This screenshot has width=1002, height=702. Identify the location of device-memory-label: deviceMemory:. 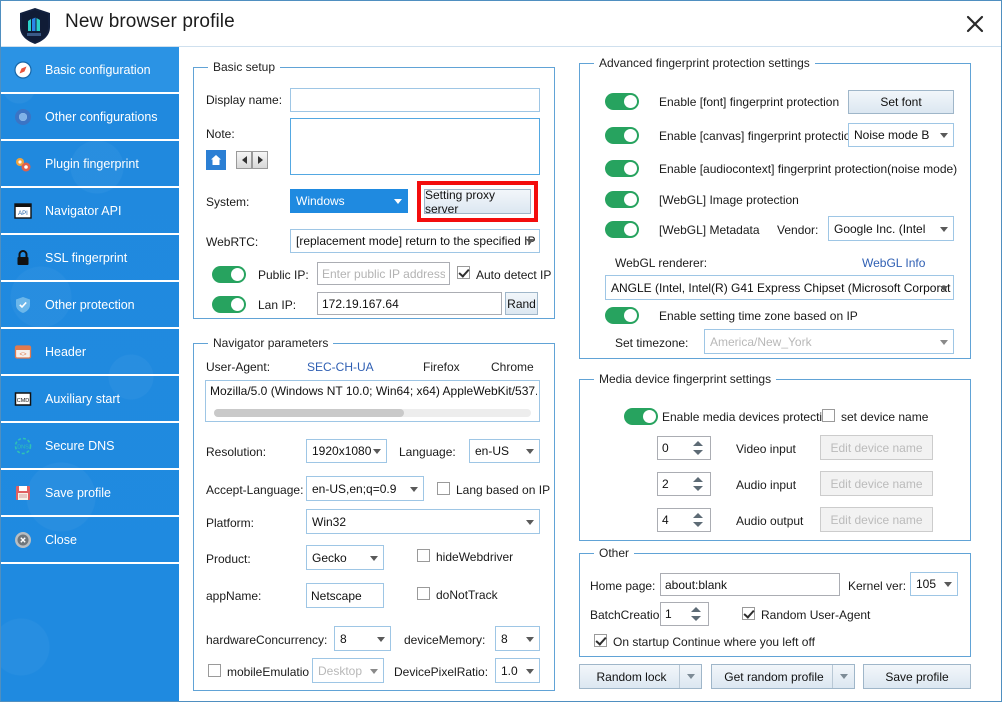
(445, 640).